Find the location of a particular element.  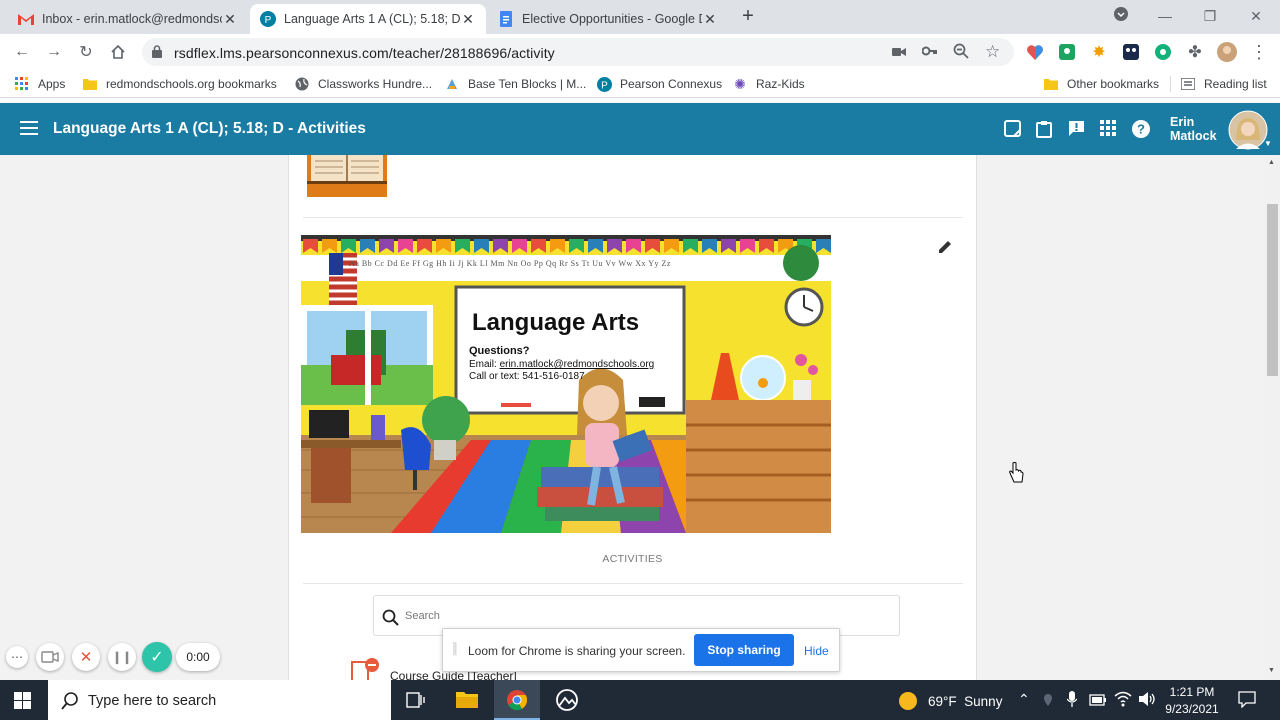

restore-button: ❐ is located at coordinates (1210, 16).